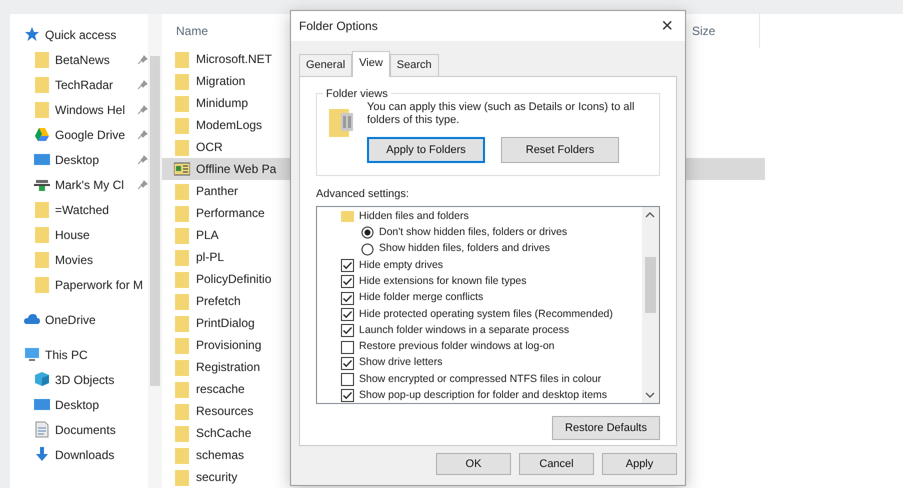 This screenshot has width=903, height=488. What do you see at coordinates (501, 113) in the screenshot?
I see `description-text: You can apply this view (such as Details or Icons) to all folders of this type.` at bounding box center [501, 113].